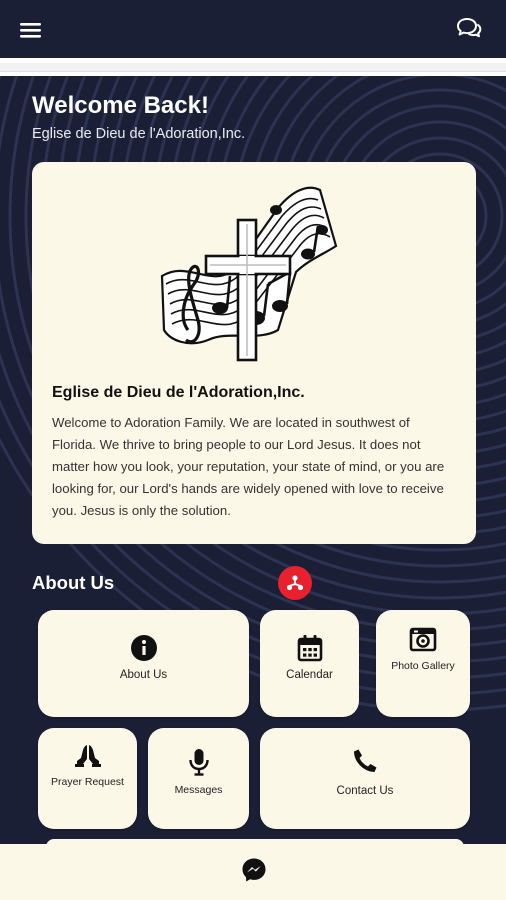 The image size is (506, 900). Describe the element at coordinates (365, 760) in the screenshot. I see `phone-icon` at that location.